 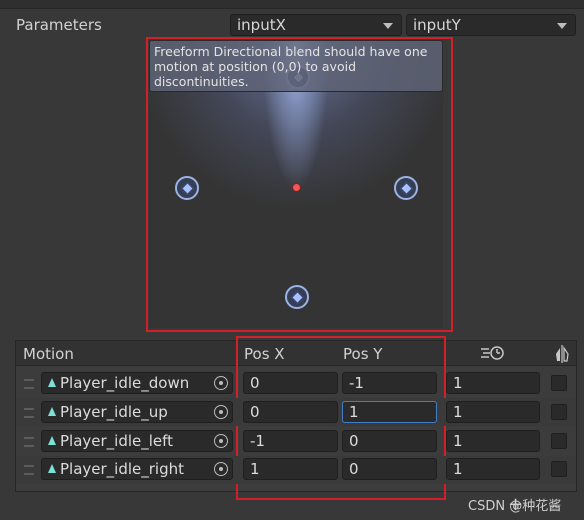 I want to click on motion-name: Player_idle_up, so click(x=114, y=412).